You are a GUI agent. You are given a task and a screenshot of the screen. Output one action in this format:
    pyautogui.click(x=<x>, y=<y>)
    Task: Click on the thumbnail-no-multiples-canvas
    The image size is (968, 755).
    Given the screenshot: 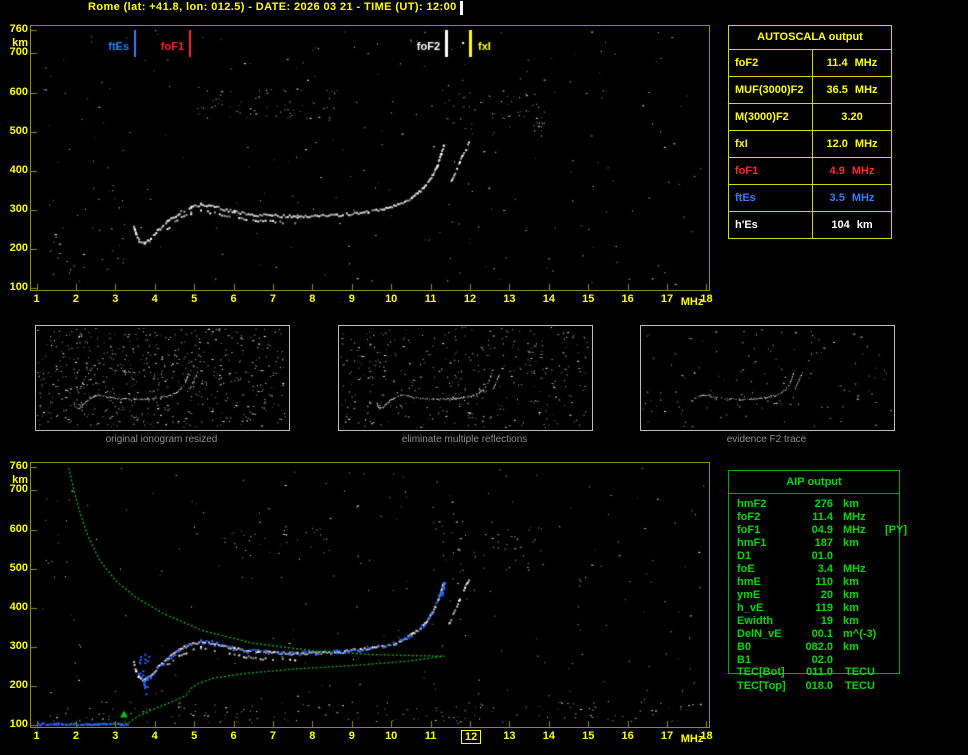 What is the action you would take?
    pyautogui.click(x=464, y=377)
    